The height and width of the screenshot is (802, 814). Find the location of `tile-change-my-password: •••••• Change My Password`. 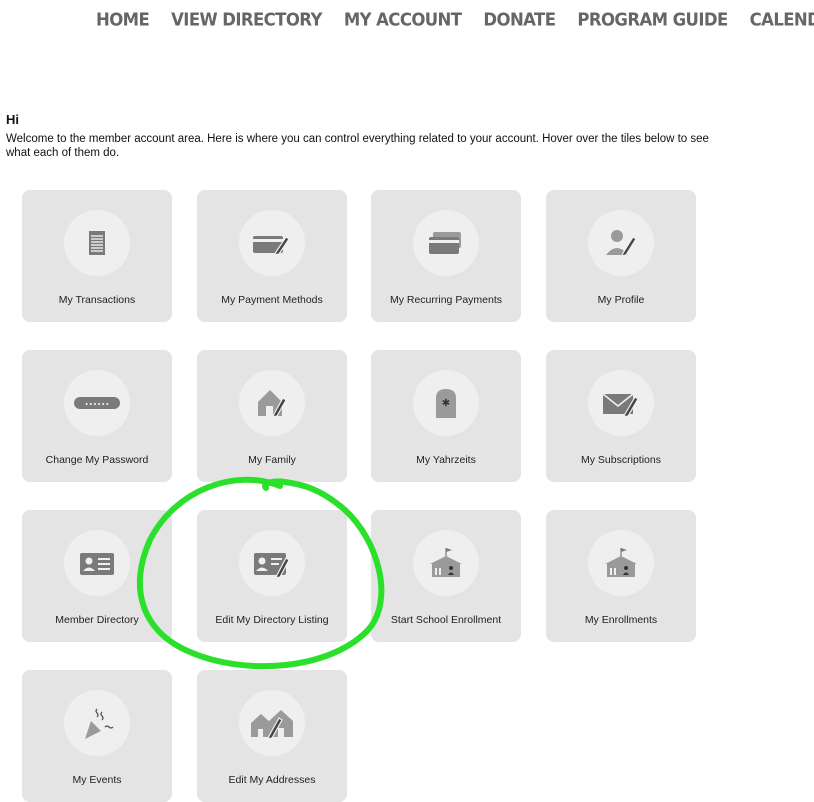

tile-change-my-password: •••••• Change My Password is located at coordinates (97, 416).